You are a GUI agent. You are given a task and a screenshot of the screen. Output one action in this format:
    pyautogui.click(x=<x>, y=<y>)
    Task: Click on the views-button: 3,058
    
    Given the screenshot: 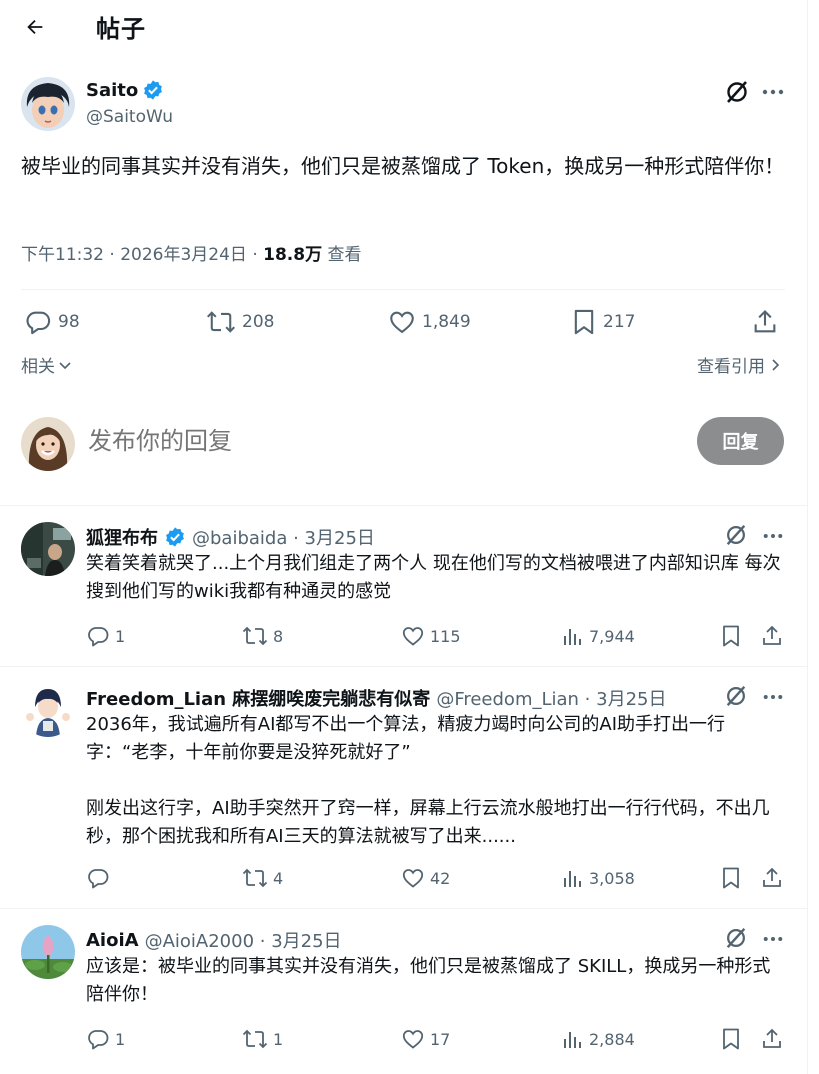 What is the action you would take?
    pyautogui.click(x=598, y=878)
    